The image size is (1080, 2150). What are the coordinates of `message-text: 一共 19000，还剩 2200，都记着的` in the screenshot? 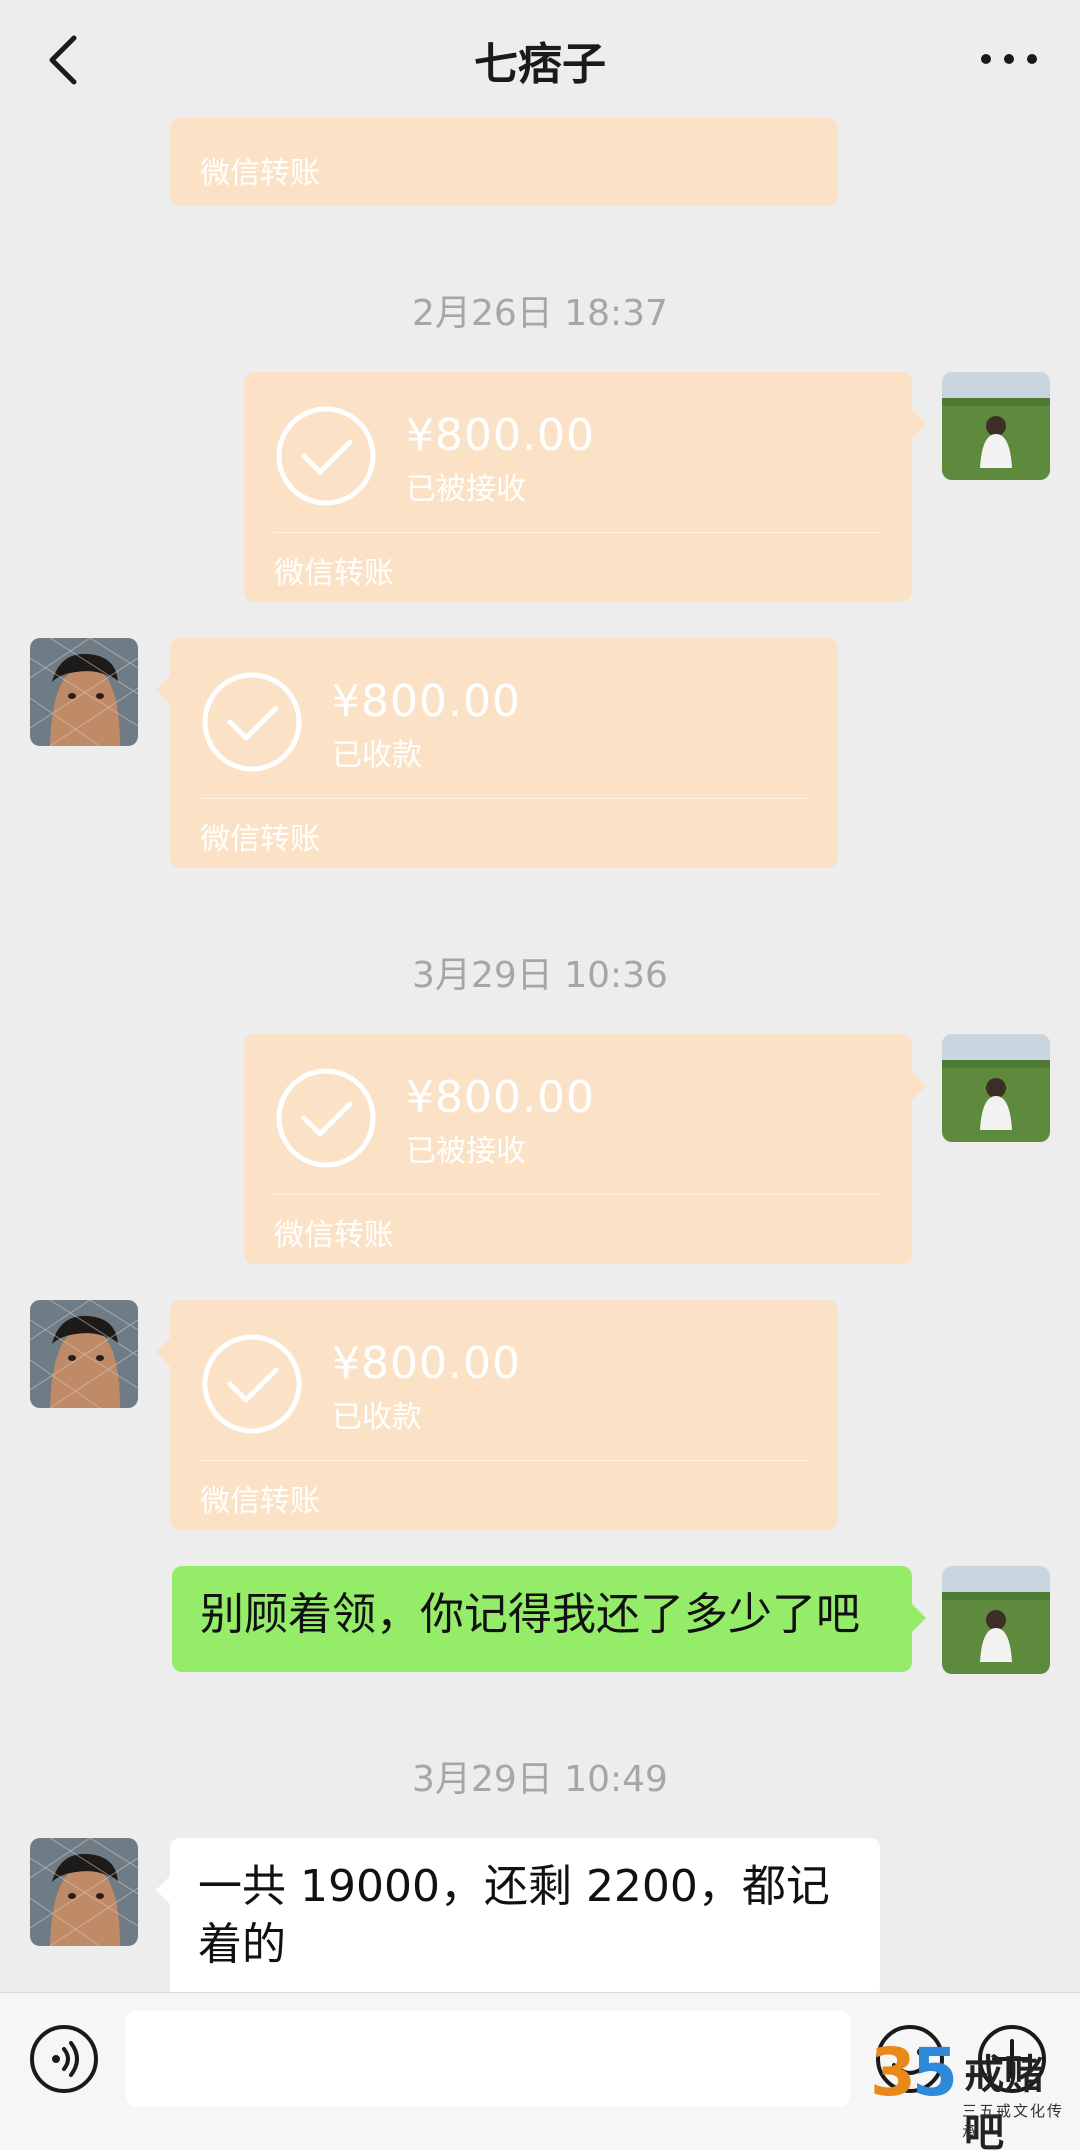 It's located at (514, 1915).